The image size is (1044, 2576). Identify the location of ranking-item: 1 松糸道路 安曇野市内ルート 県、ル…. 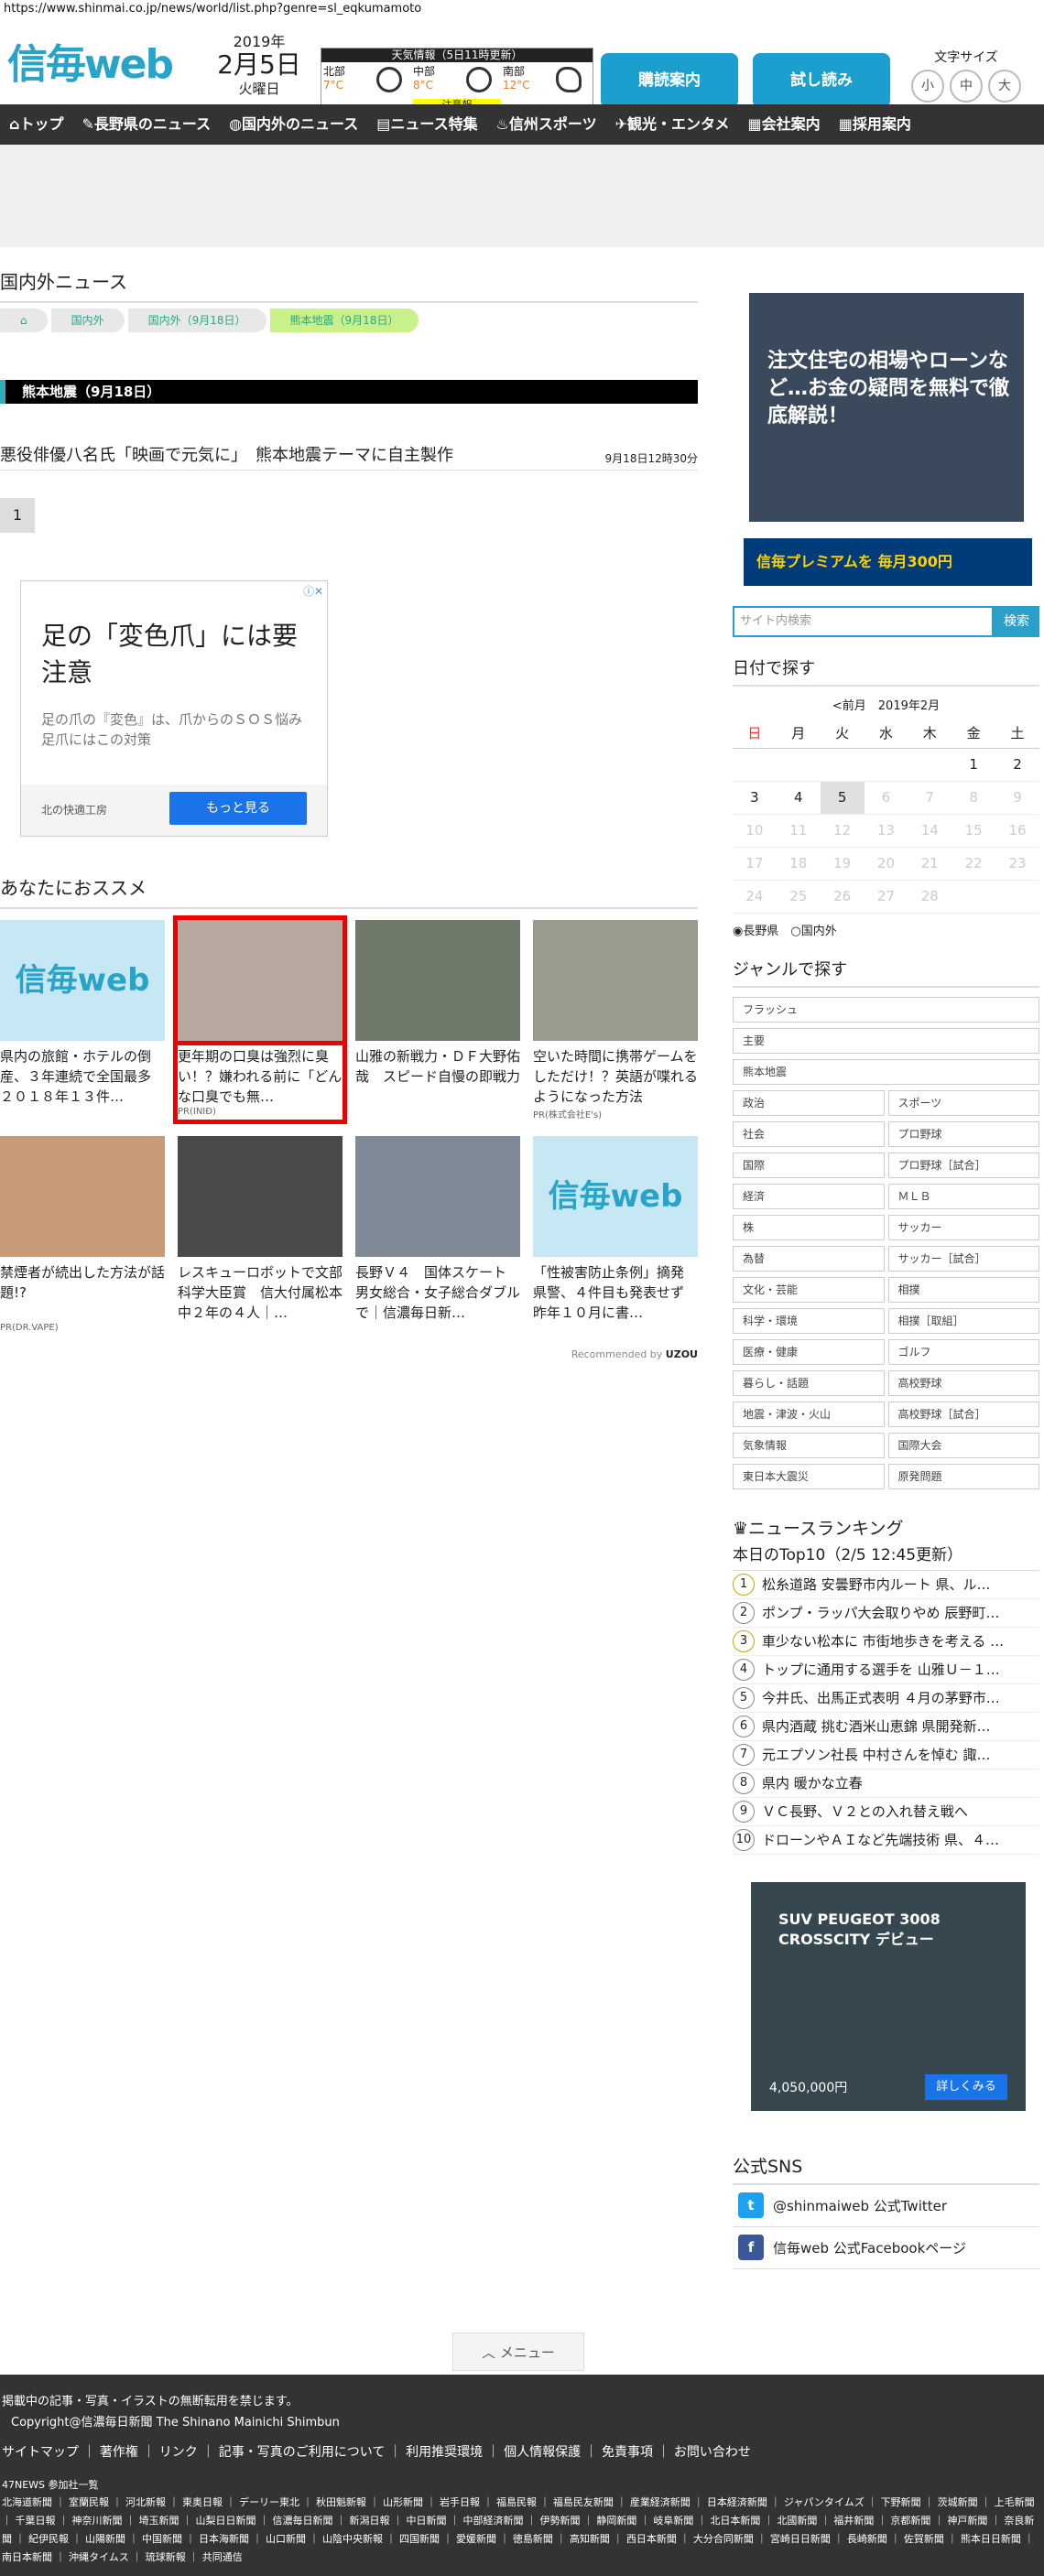
(886, 1585).